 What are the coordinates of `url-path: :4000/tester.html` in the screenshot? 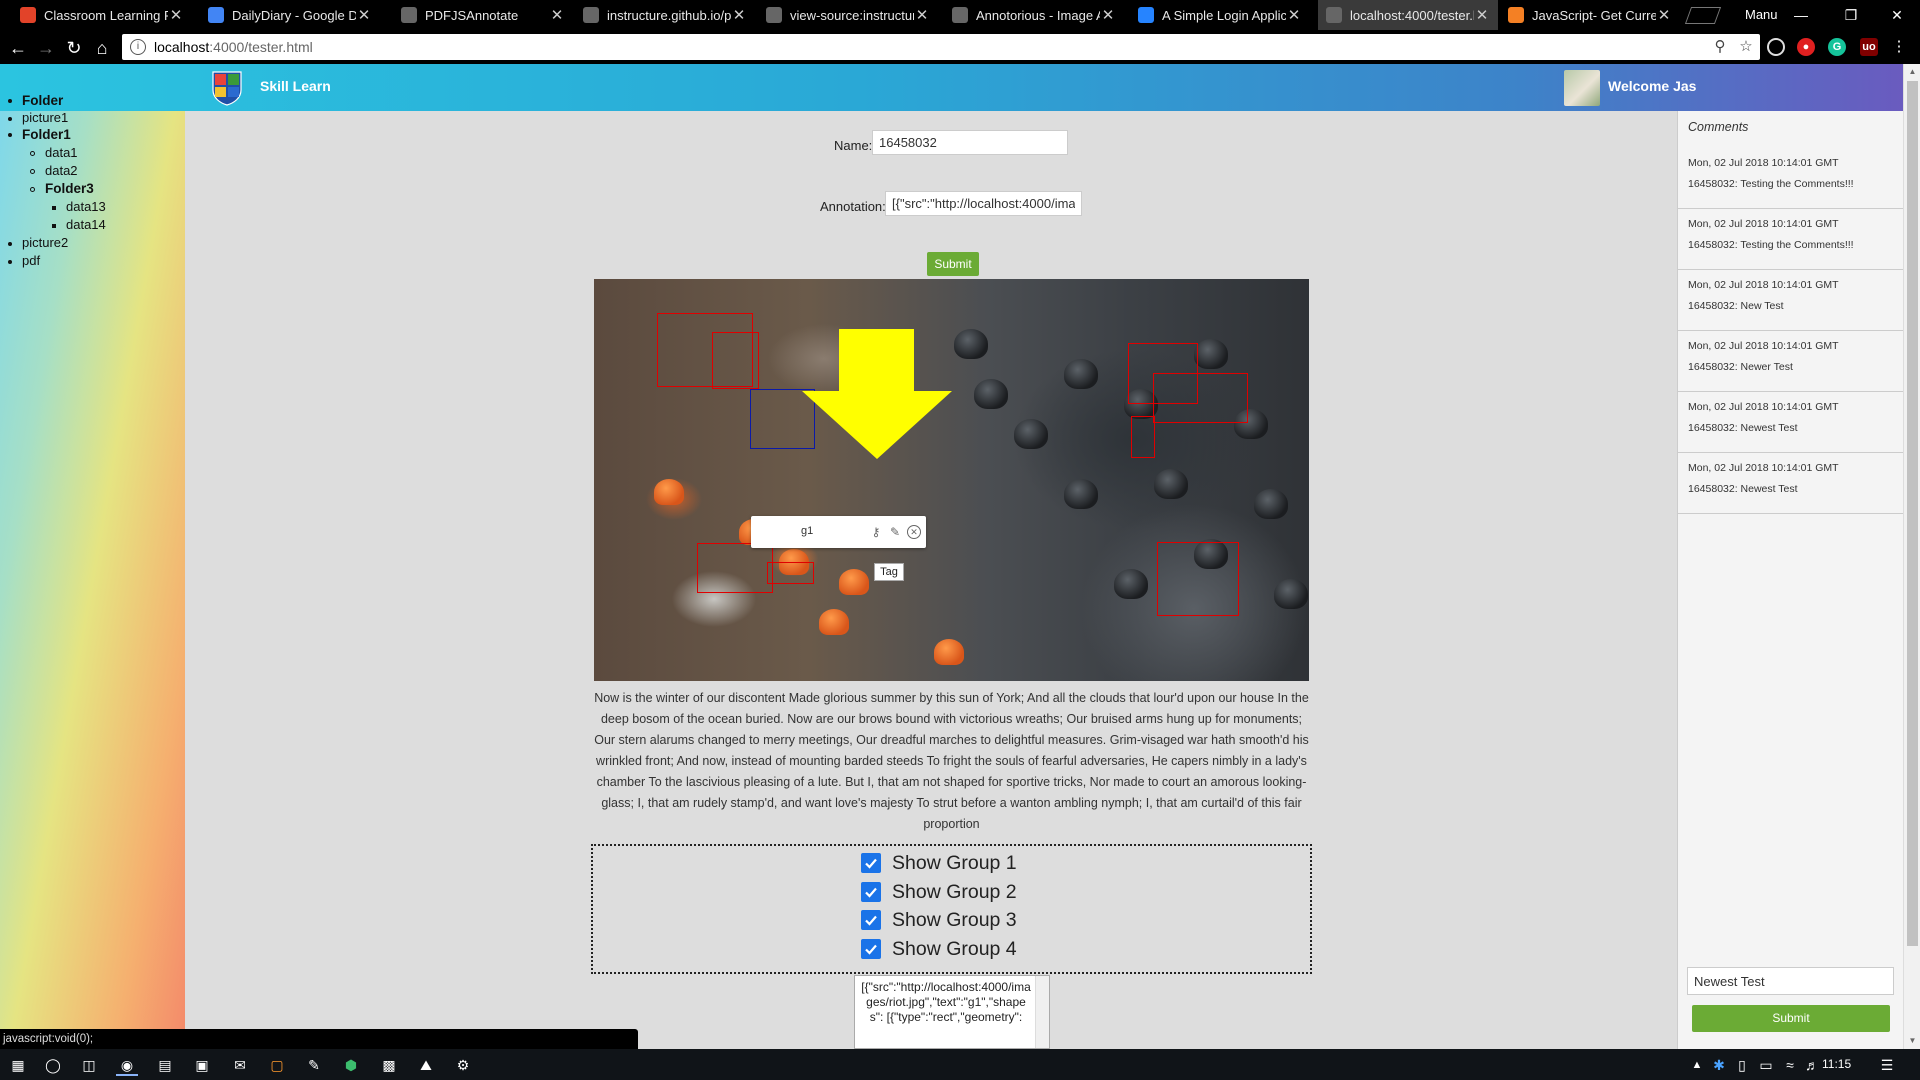 It's located at (261, 47).